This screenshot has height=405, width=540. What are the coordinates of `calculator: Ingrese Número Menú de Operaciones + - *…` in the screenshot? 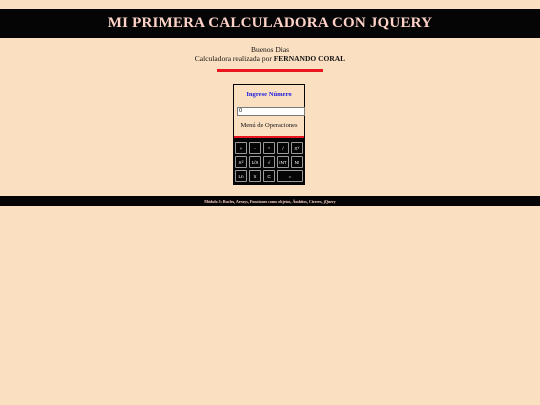 It's located at (269, 134).